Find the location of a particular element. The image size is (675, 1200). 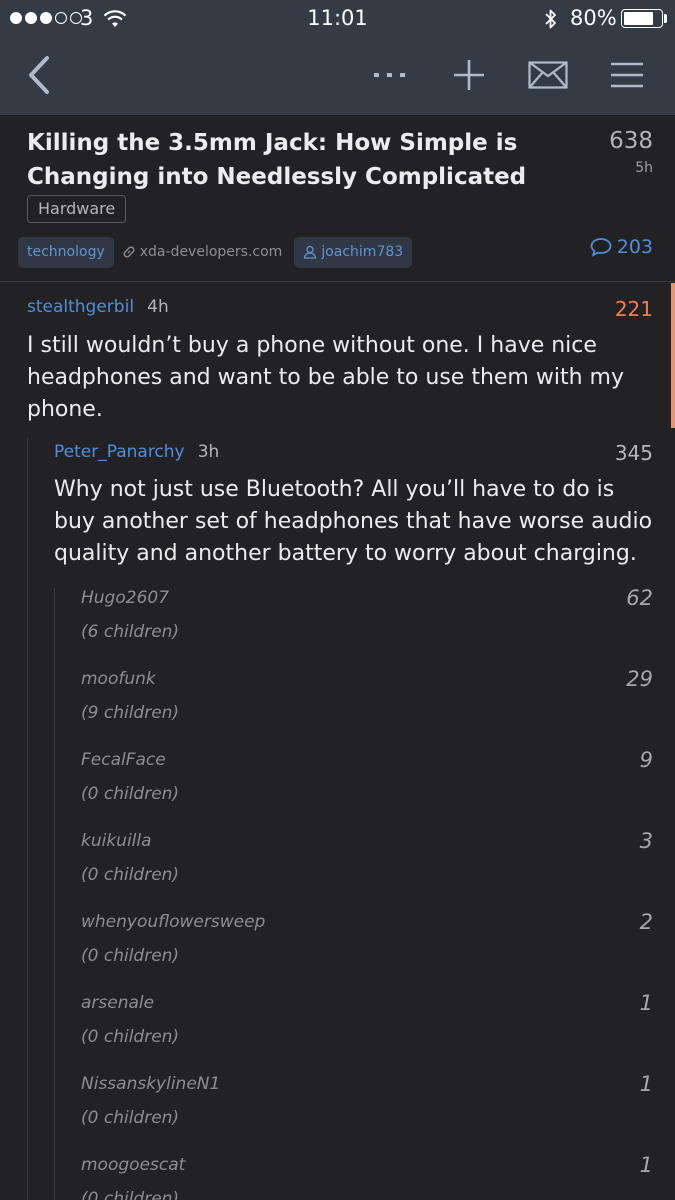

battery-percent: 80% is located at coordinates (593, 18).